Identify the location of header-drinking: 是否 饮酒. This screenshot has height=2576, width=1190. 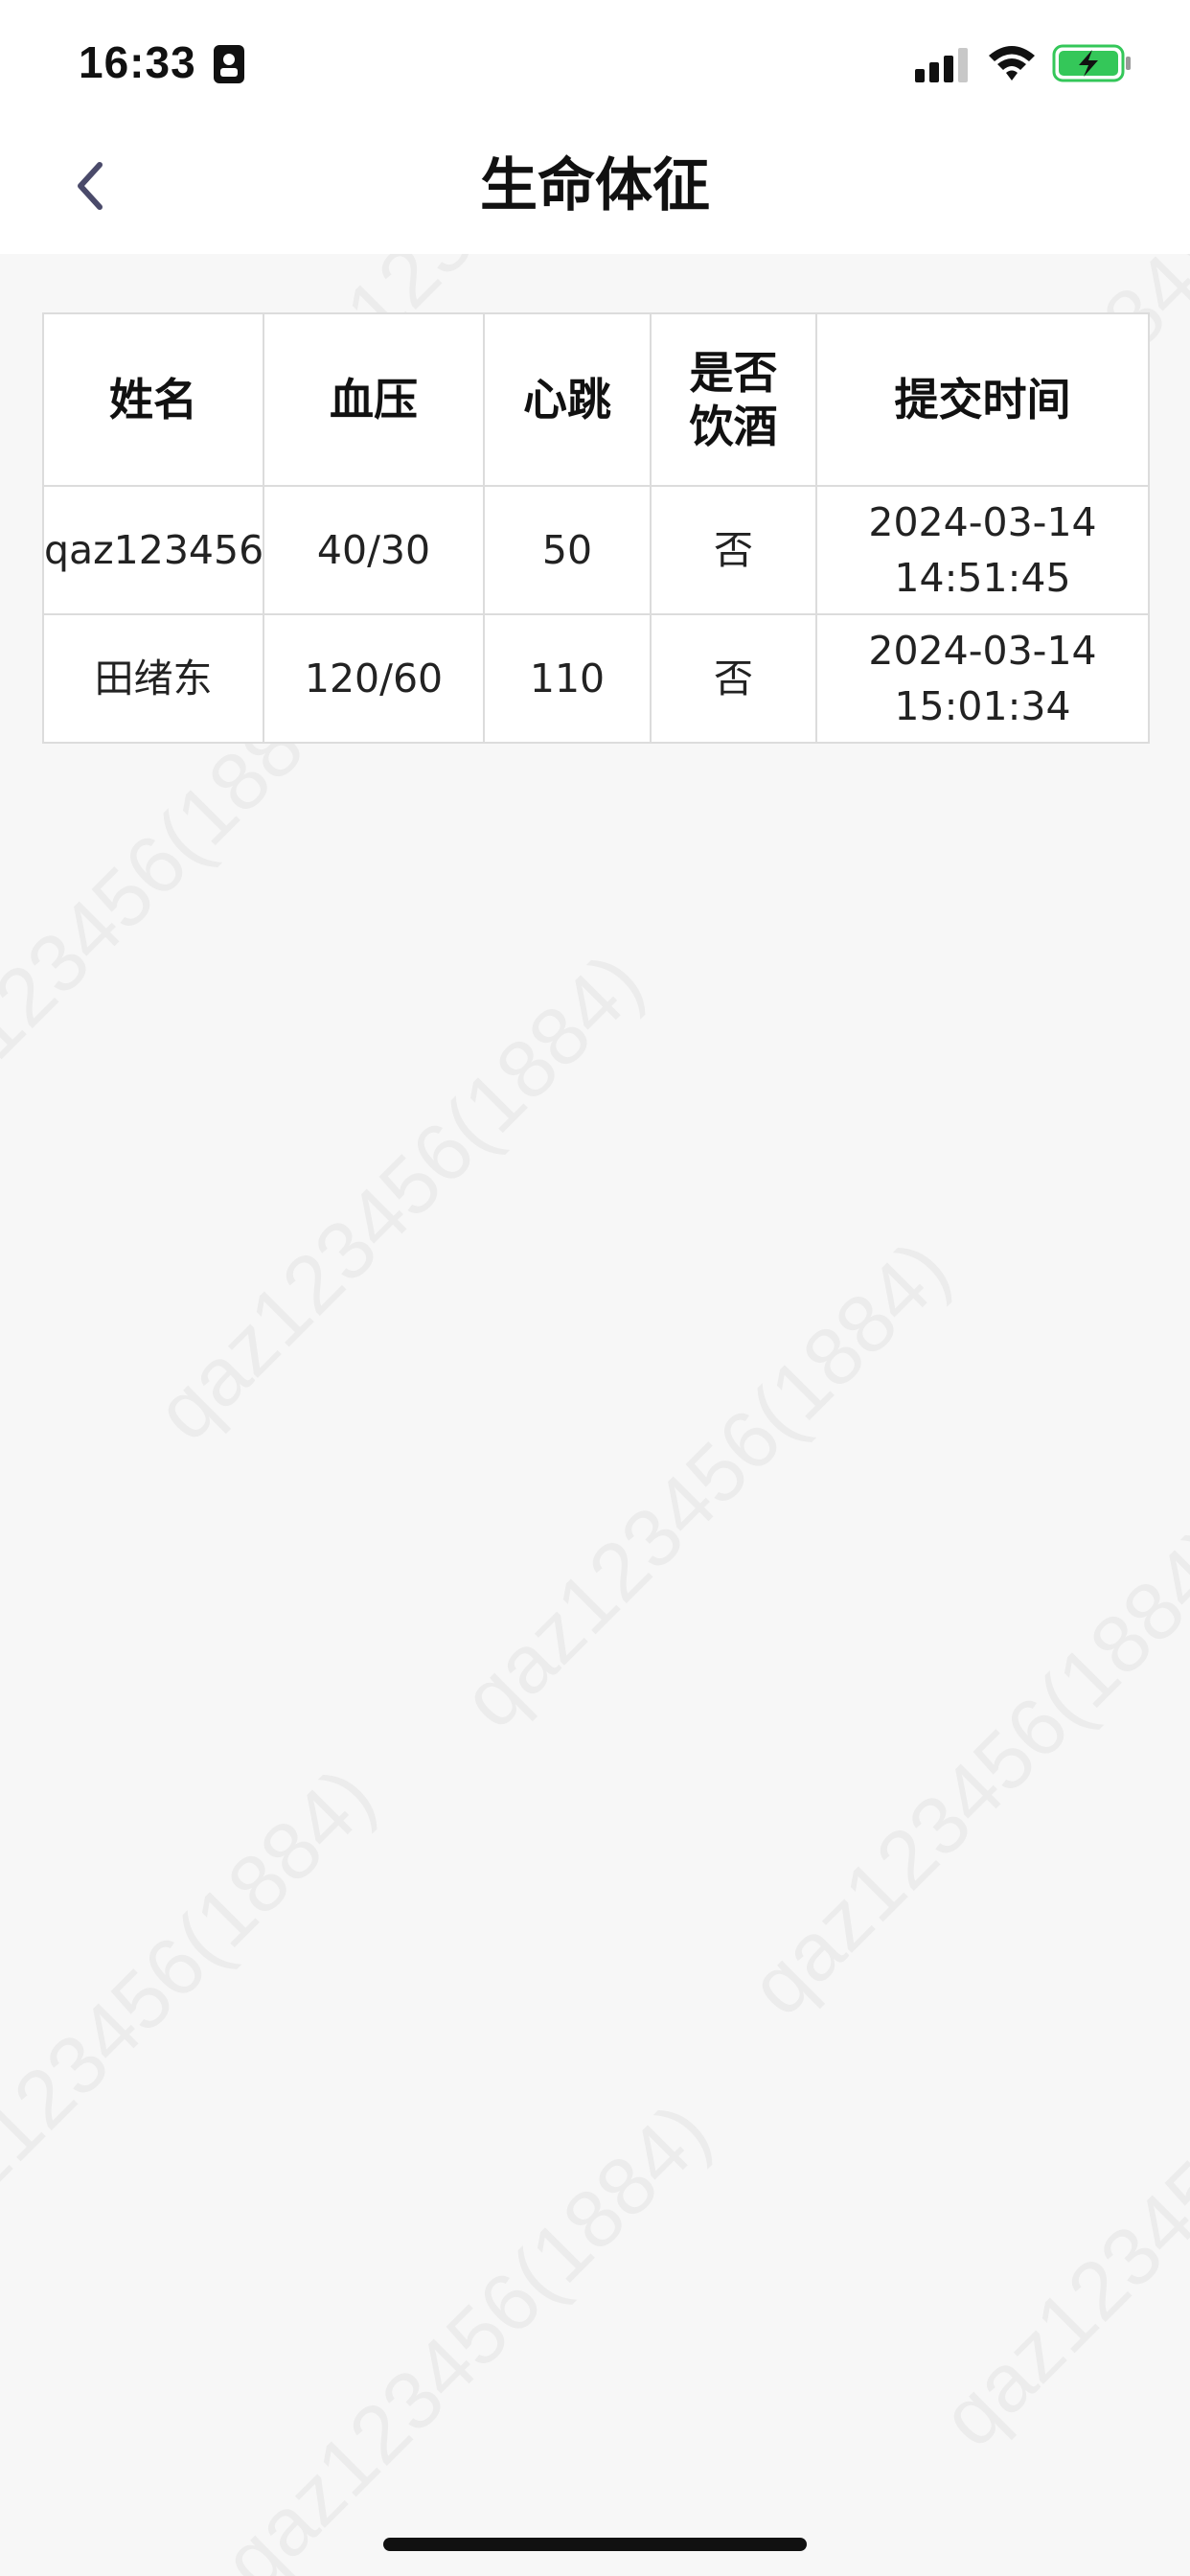
(733, 399).